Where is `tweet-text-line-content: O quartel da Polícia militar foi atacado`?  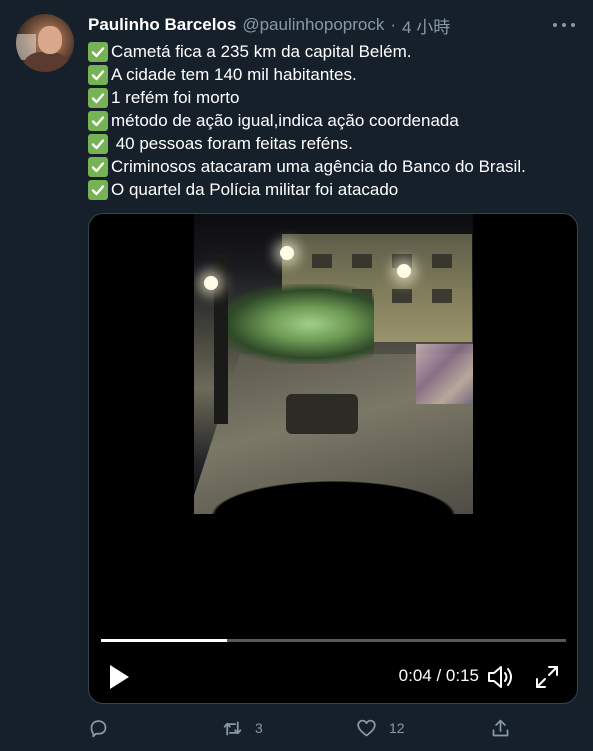 tweet-text-line-content: O quartel da Polícia militar foi atacado is located at coordinates (255, 189).